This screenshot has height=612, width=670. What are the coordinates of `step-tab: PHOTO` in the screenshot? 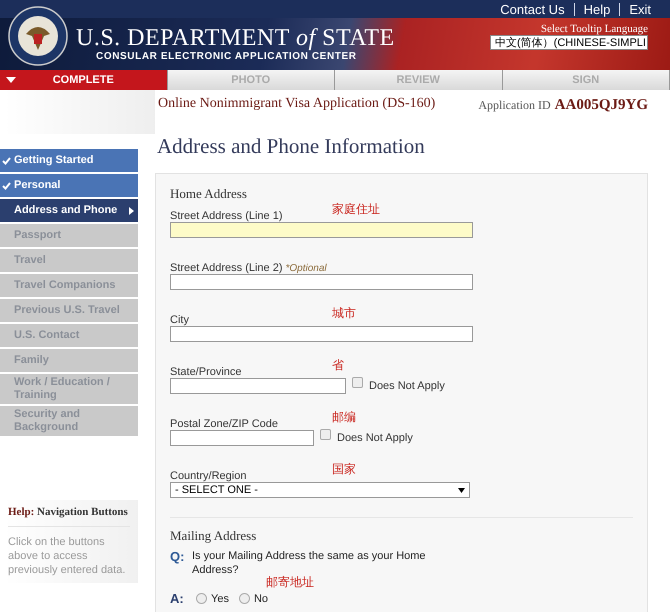 It's located at (251, 80).